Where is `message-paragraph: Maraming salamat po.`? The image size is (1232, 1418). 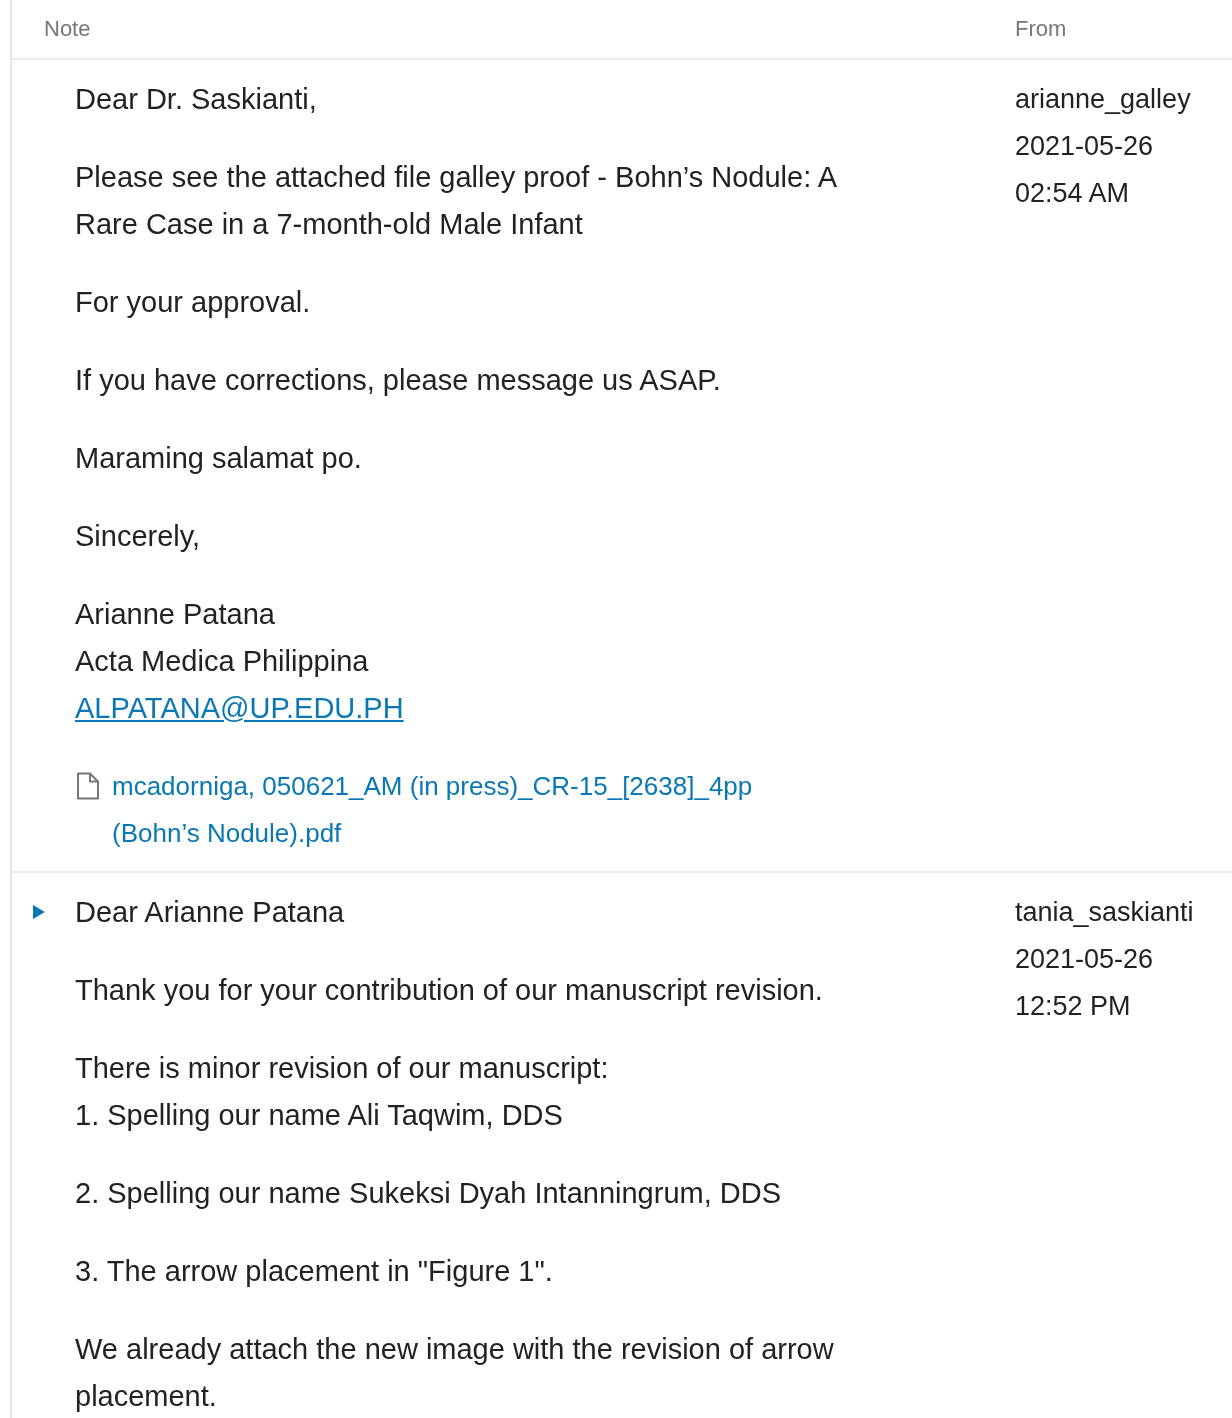
message-paragraph: Maraming salamat po. is located at coordinates (219, 458).